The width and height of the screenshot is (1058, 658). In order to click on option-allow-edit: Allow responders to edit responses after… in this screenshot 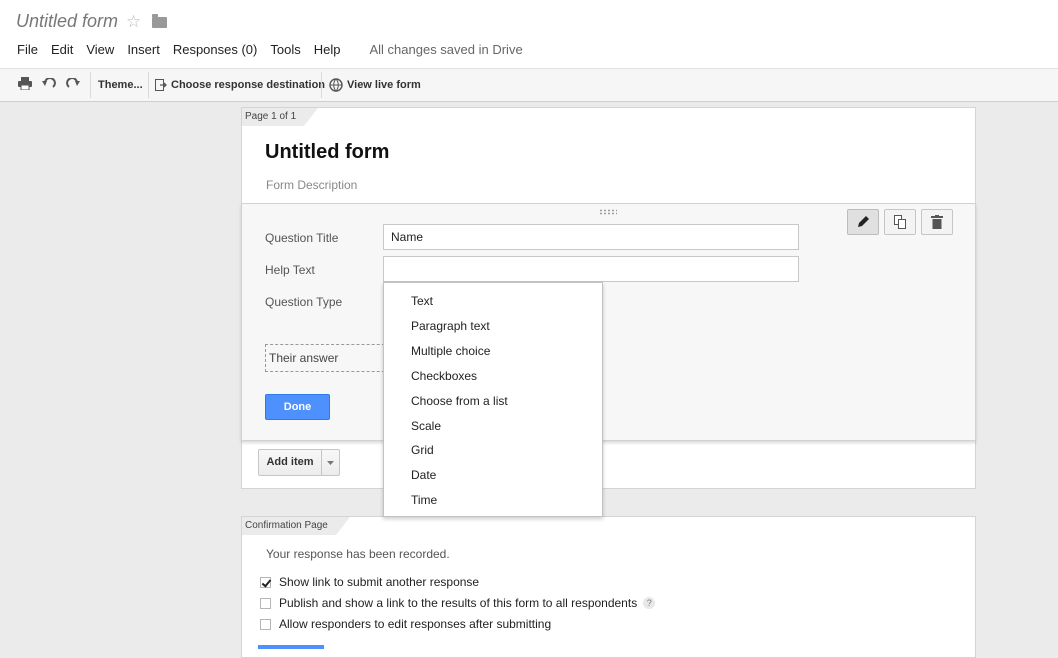, I will do `click(405, 624)`.